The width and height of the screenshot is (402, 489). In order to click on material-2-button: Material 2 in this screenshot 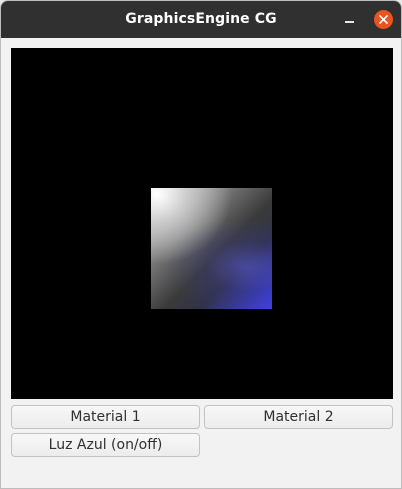, I will do `click(298, 417)`.